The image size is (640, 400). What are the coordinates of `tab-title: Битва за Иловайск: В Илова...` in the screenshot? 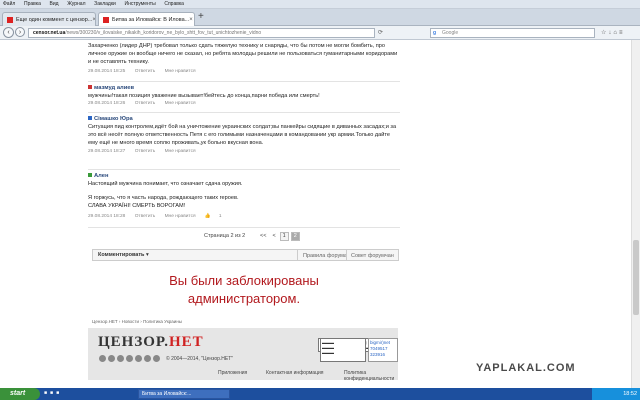 It's located at (151, 19).